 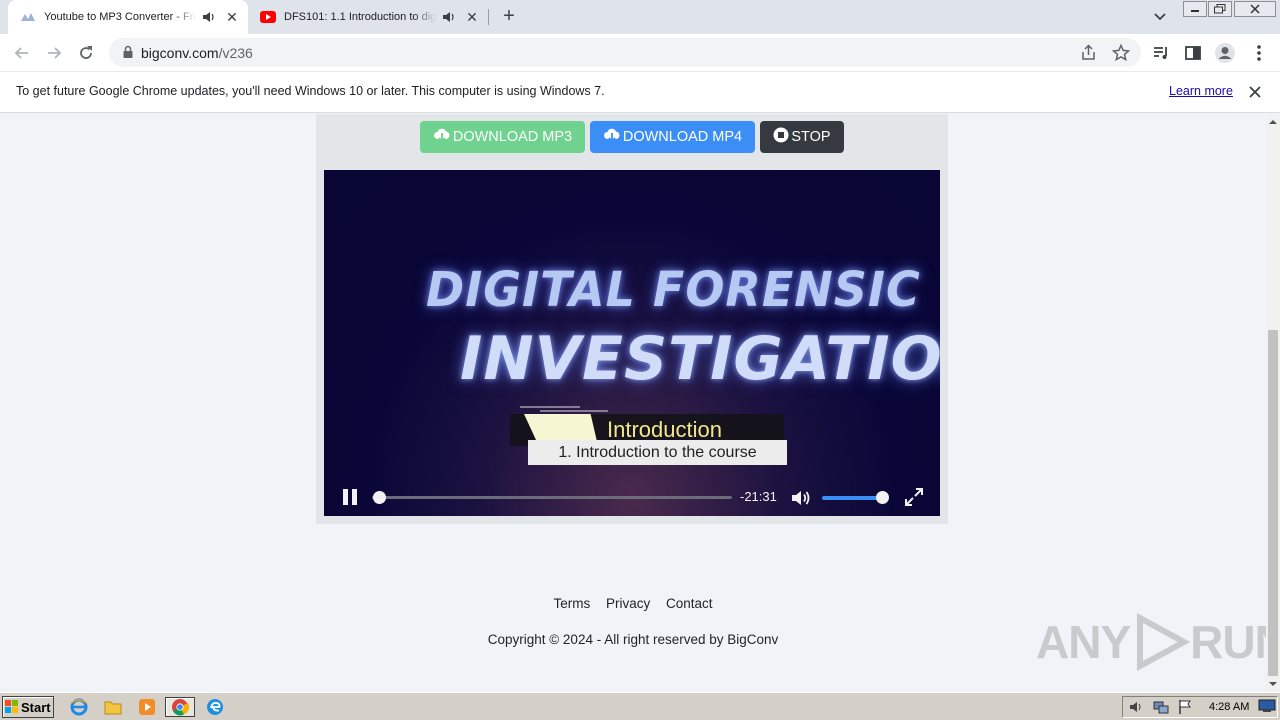 I want to click on volume-handle, so click(x=882, y=497).